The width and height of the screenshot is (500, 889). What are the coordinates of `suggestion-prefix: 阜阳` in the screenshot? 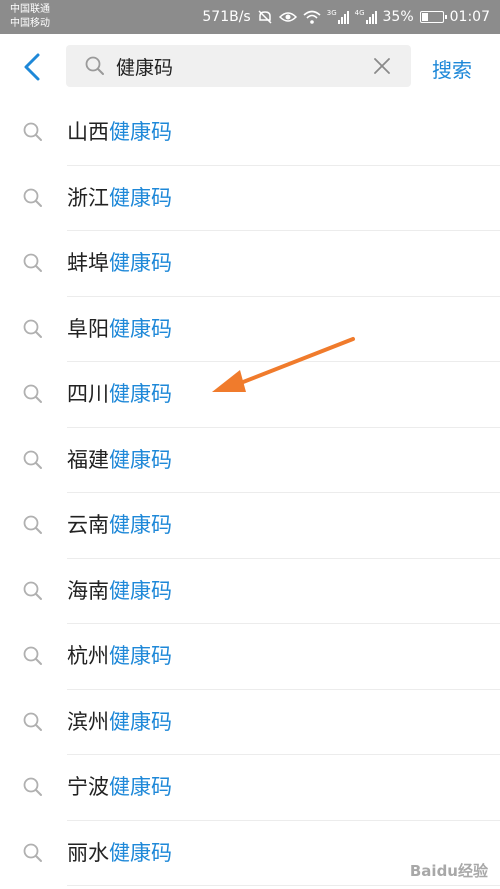 It's located at (88, 328).